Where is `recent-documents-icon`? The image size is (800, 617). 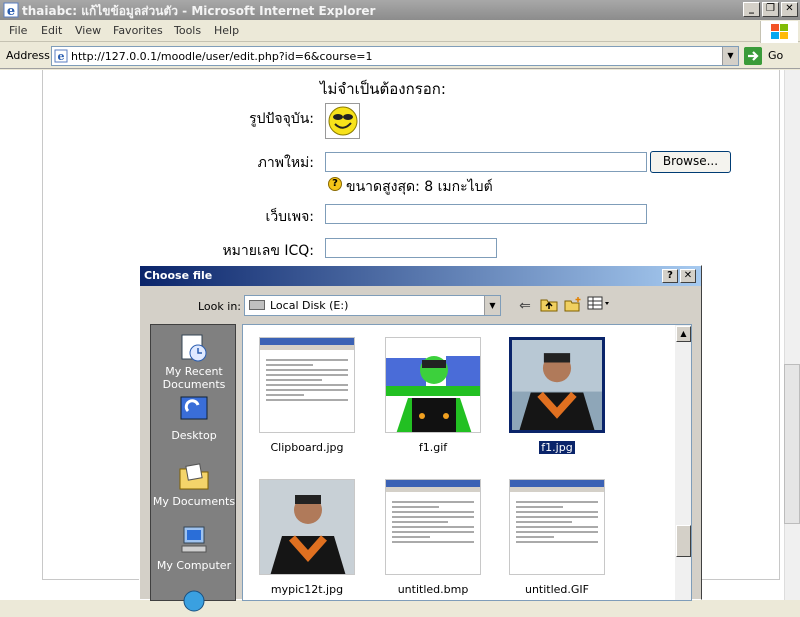 recent-documents-icon is located at coordinates (194, 348).